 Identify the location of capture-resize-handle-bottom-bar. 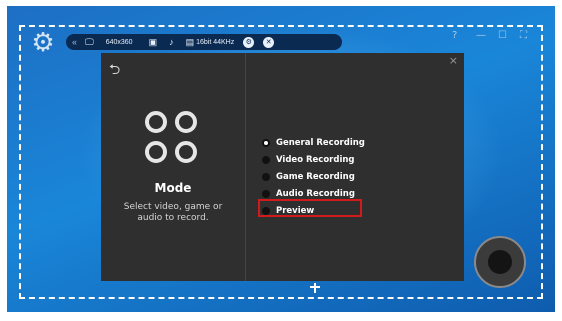
(315, 287).